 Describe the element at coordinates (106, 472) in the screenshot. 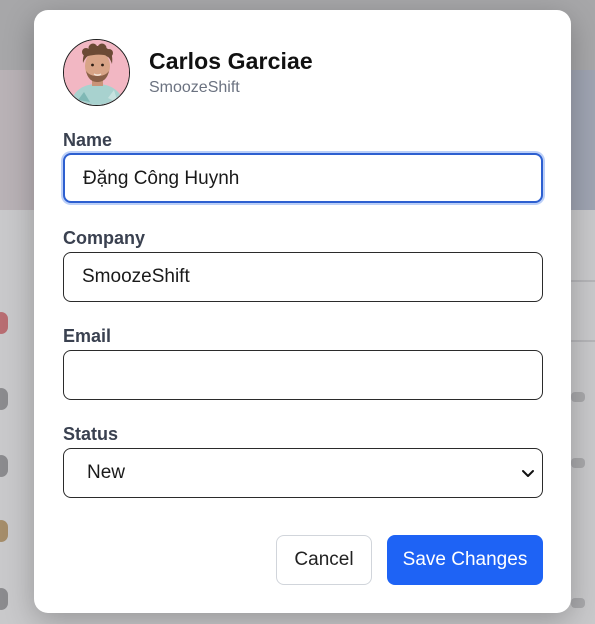

I see `status-selected-value: New` at that location.